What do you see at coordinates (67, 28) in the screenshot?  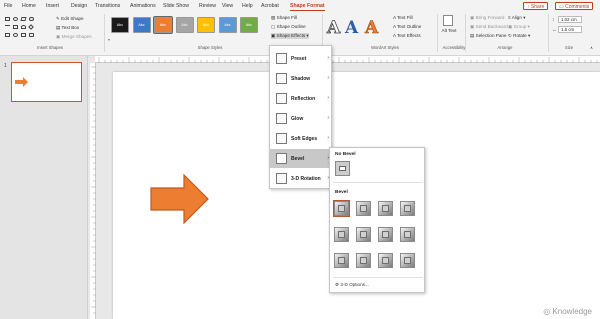 I see `text-box-button: ▤ Text Box` at bounding box center [67, 28].